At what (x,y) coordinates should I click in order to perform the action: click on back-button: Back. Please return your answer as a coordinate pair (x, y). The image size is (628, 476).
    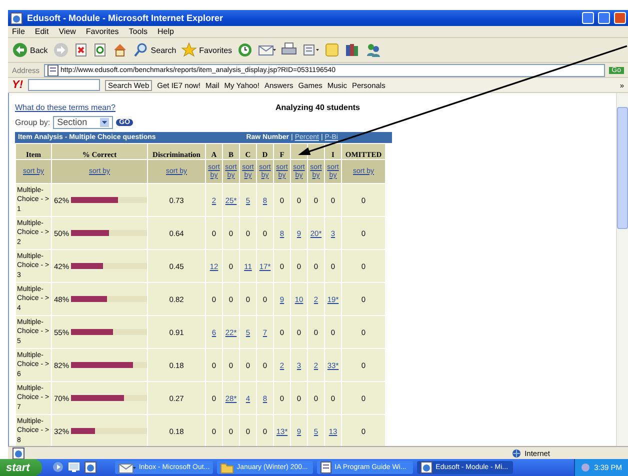
    Looking at the image, I should click on (30, 50).